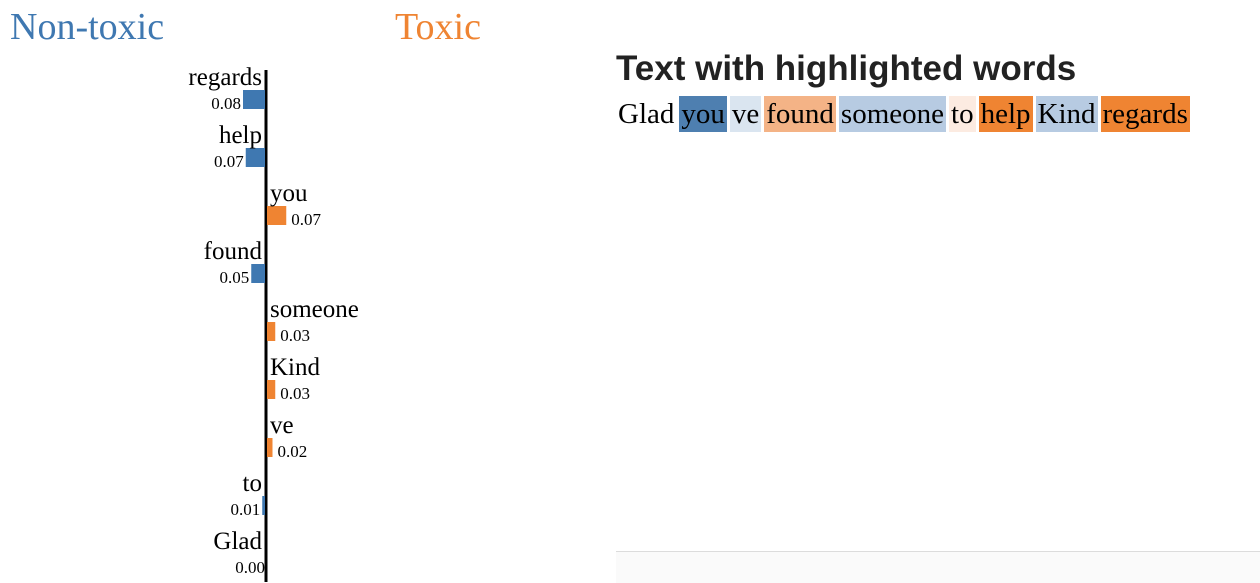 This screenshot has height=583, width=1260. I want to click on word-label: to, so click(252, 483).